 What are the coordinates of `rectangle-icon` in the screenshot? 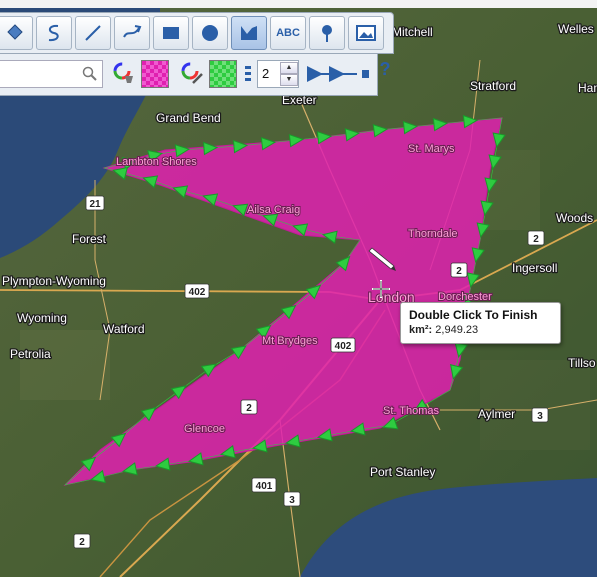 It's located at (171, 33).